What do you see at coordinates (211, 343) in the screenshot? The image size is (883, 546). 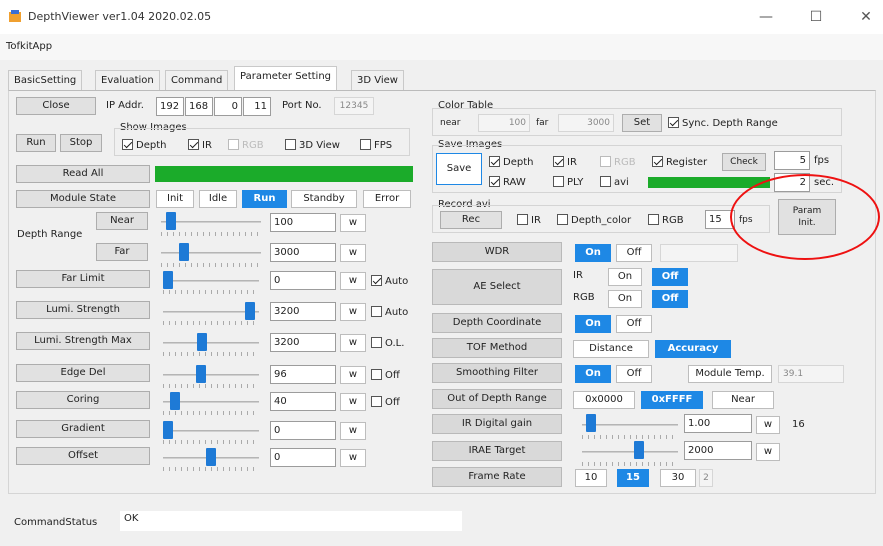 I see `lumi-strength-max-slider-track` at bounding box center [211, 343].